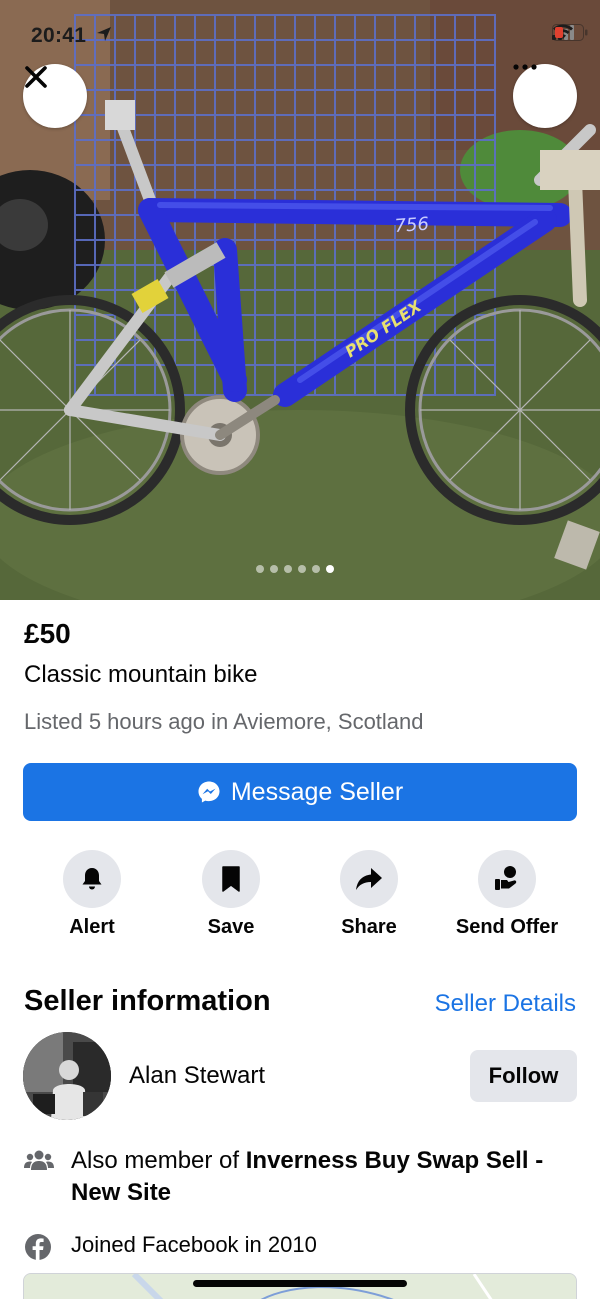  I want to click on seller-avatar, so click(67, 1076).